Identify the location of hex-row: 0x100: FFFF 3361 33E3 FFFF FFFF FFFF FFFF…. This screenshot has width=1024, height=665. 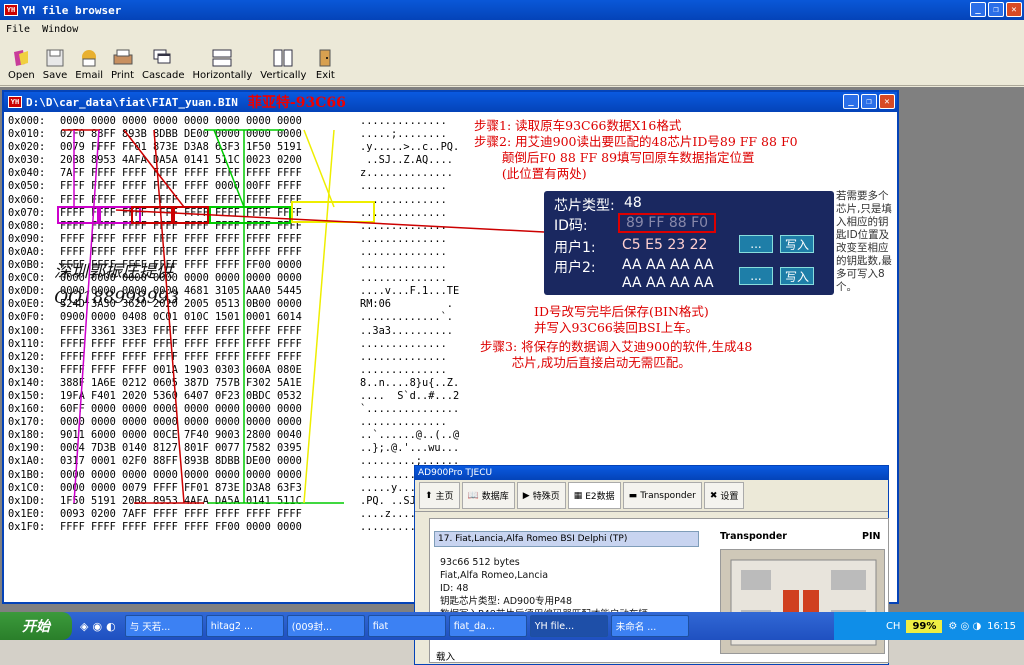
(239, 331).